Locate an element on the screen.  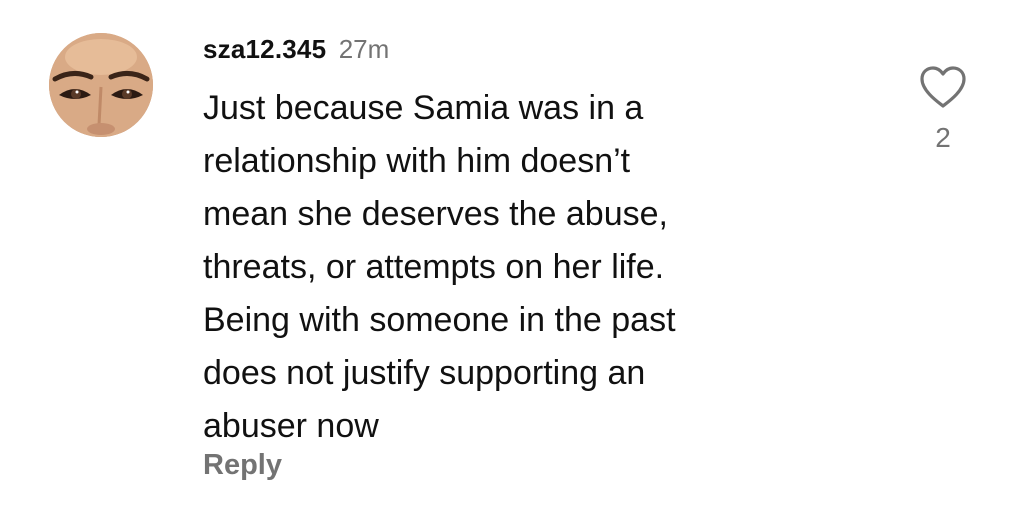
avatar-image is located at coordinates (101, 85).